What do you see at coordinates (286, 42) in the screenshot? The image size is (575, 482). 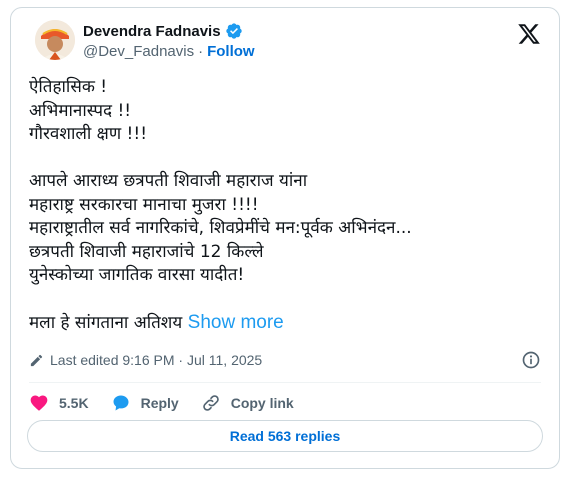 I see `tweet-header: Devendra Fadnavis @Dev_Fadnavis · Follow` at bounding box center [286, 42].